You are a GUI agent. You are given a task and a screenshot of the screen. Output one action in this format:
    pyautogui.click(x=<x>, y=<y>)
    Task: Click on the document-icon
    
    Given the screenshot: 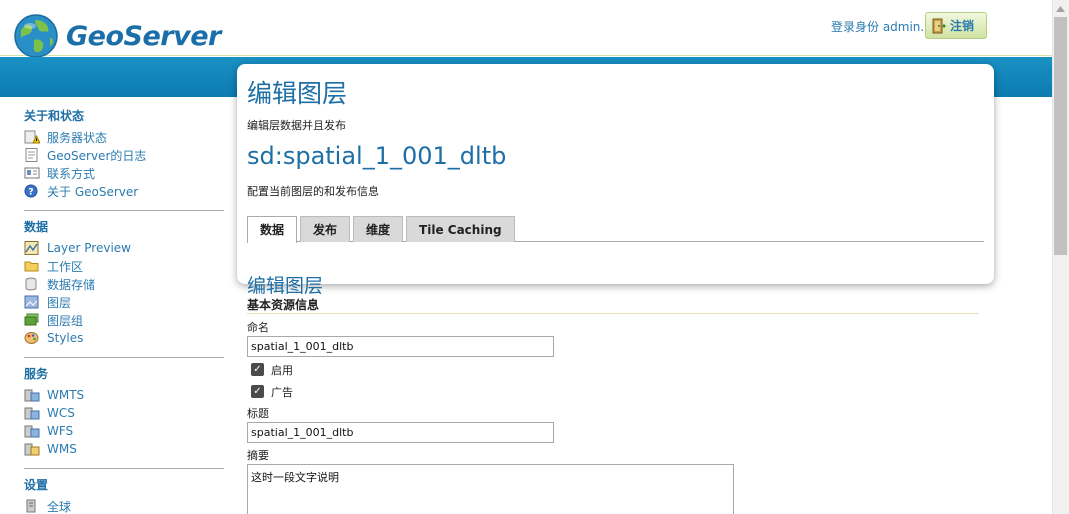 What is the action you would take?
    pyautogui.click(x=32, y=155)
    